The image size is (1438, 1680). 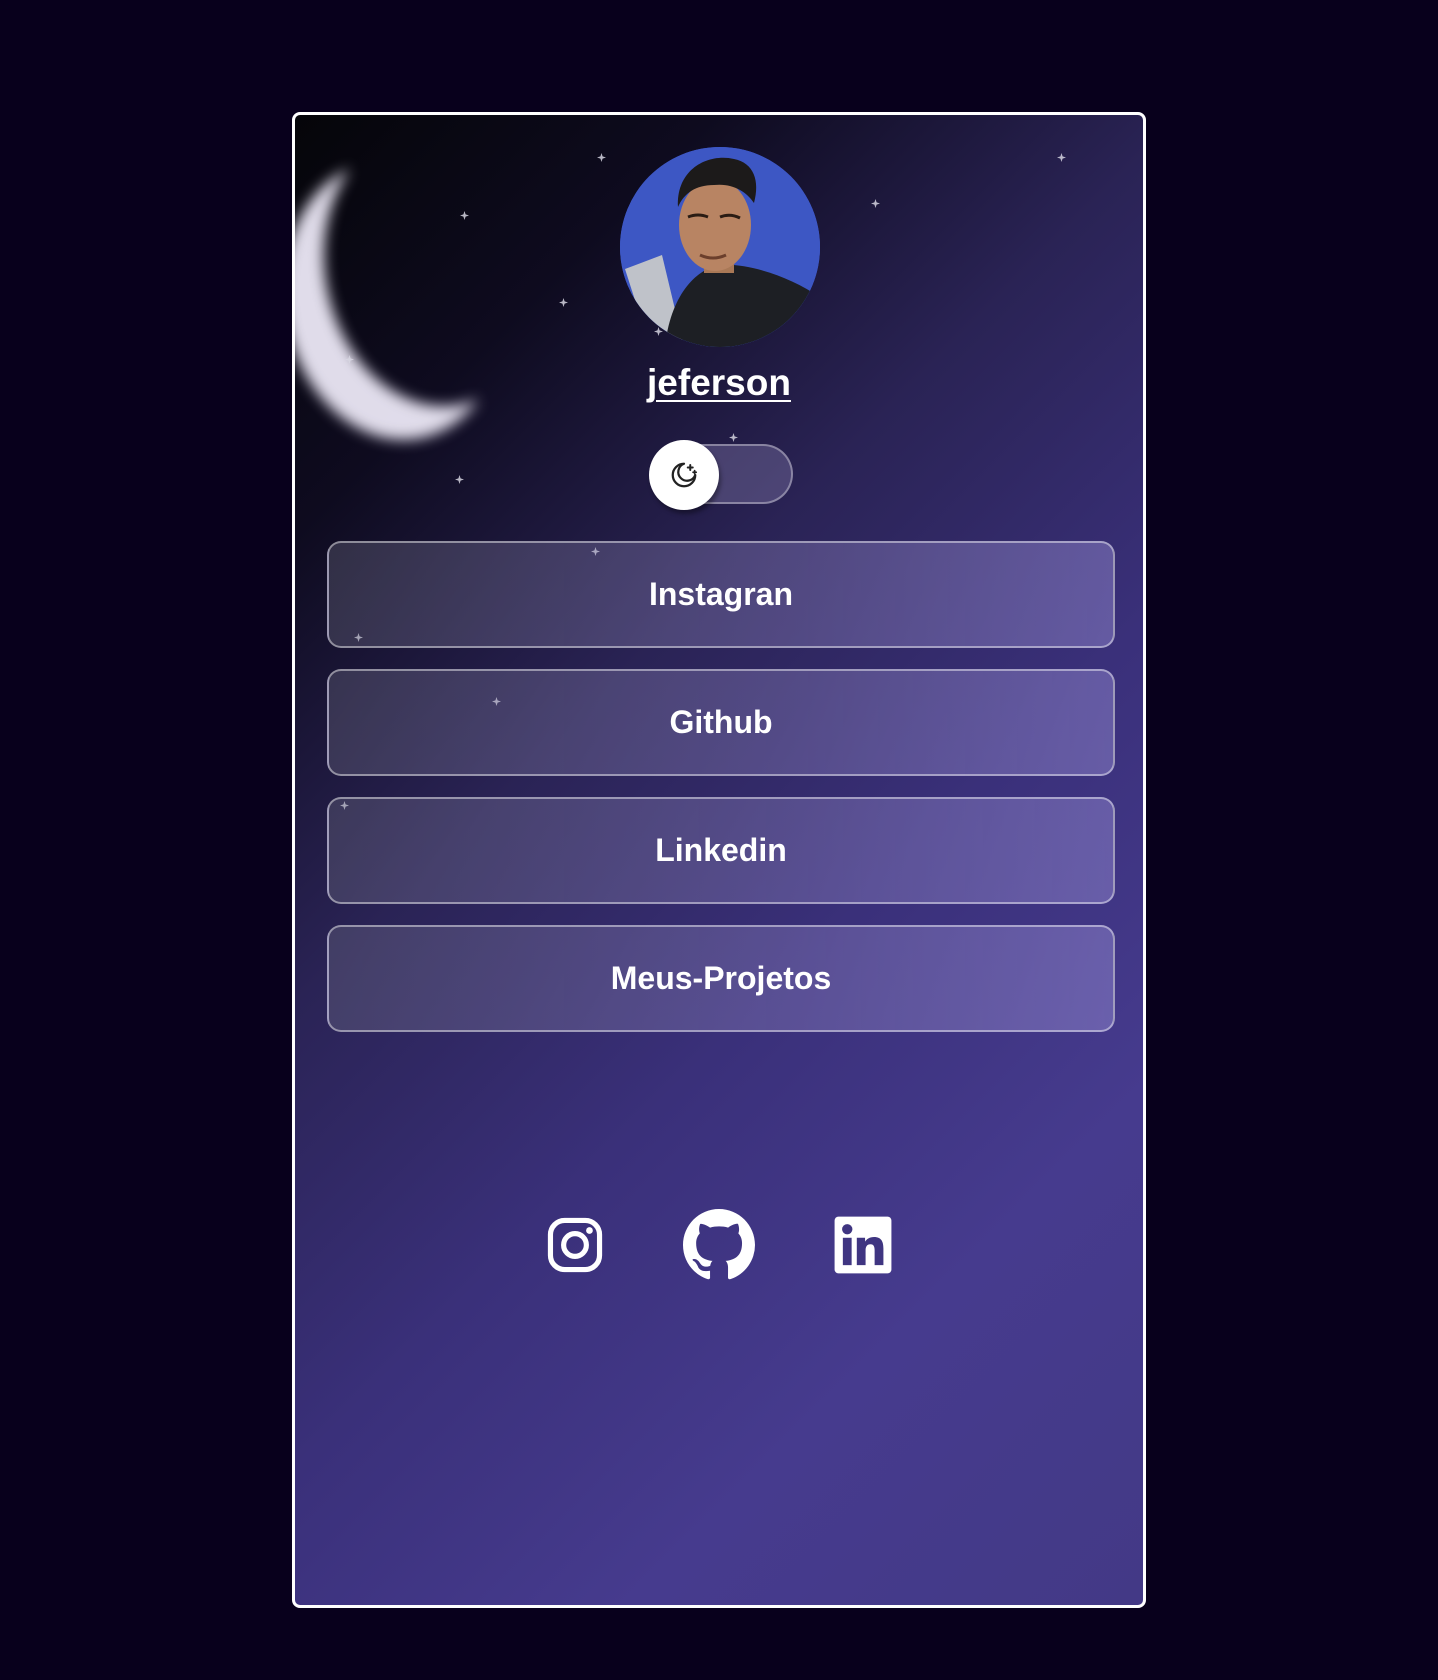 I want to click on instagram-social-link, so click(x=575, y=1245).